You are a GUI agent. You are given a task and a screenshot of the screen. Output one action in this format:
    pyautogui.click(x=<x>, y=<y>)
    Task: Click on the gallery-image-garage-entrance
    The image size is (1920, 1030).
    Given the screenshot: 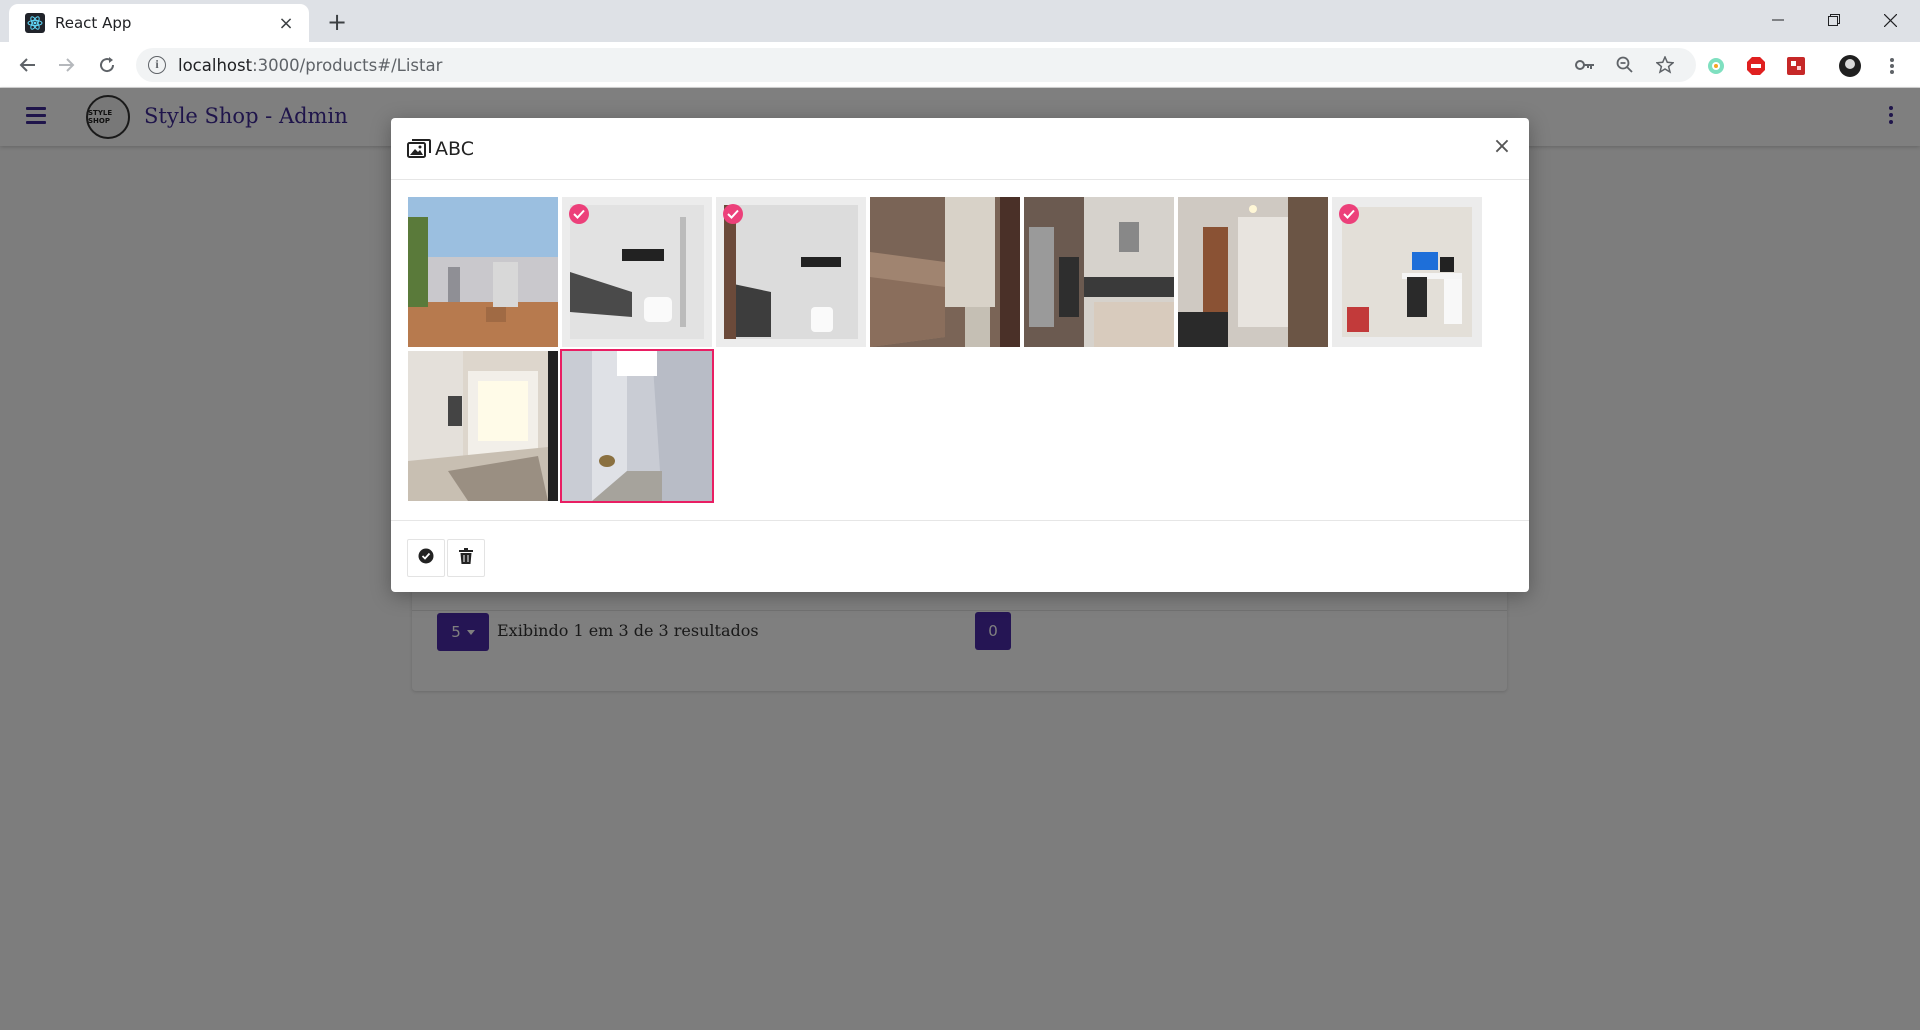 What is the action you would take?
    pyautogui.click(x=483, y=426)
    